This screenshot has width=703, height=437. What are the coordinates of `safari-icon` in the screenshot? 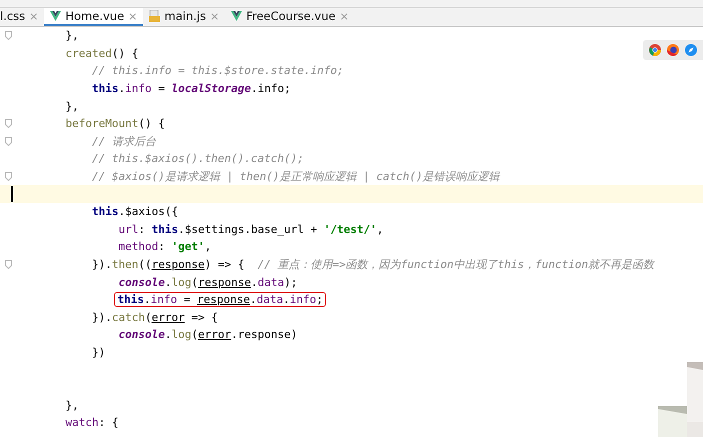 It's located at (691, 50).